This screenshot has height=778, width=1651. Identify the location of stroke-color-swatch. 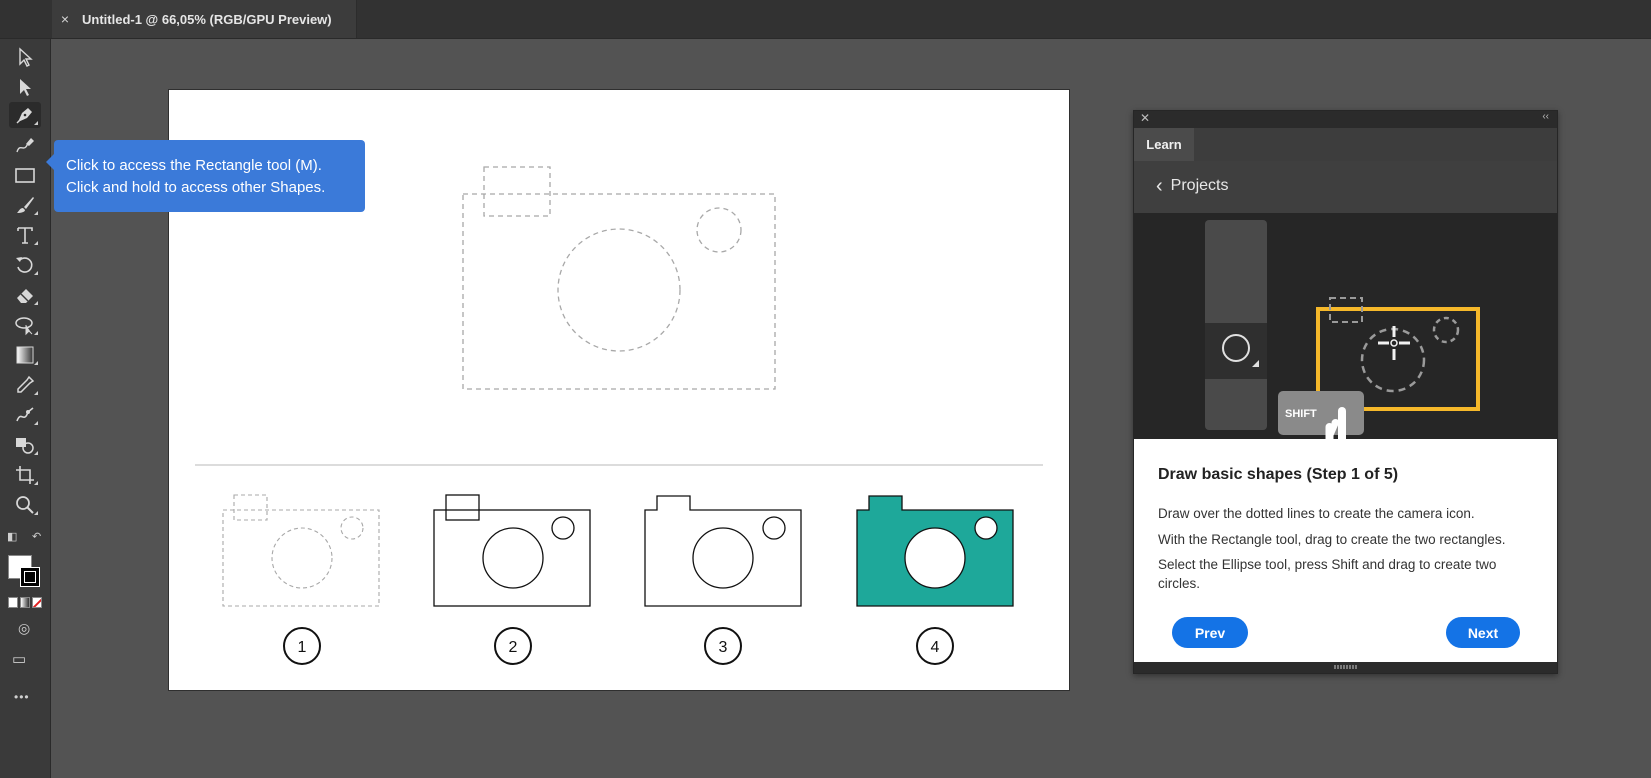
(30, 577).